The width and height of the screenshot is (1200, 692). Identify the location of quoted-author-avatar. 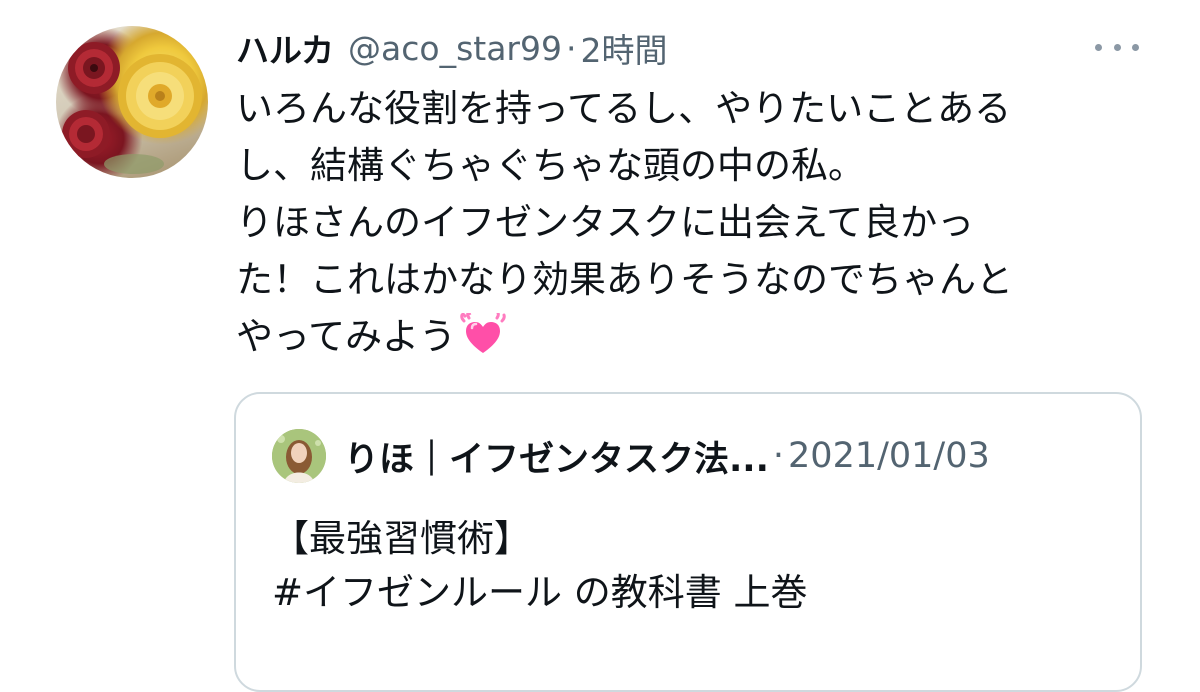
(299, 456).